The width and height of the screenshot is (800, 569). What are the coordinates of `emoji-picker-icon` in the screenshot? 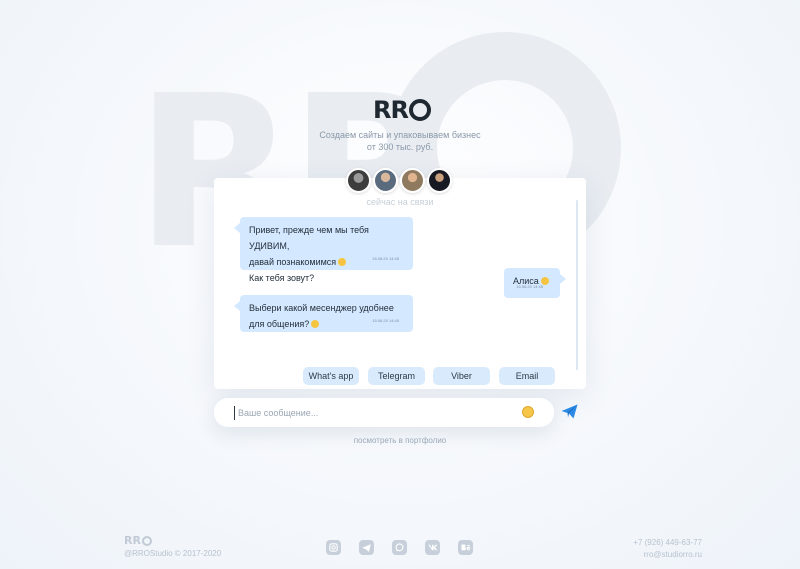 It's located at (528, 412).